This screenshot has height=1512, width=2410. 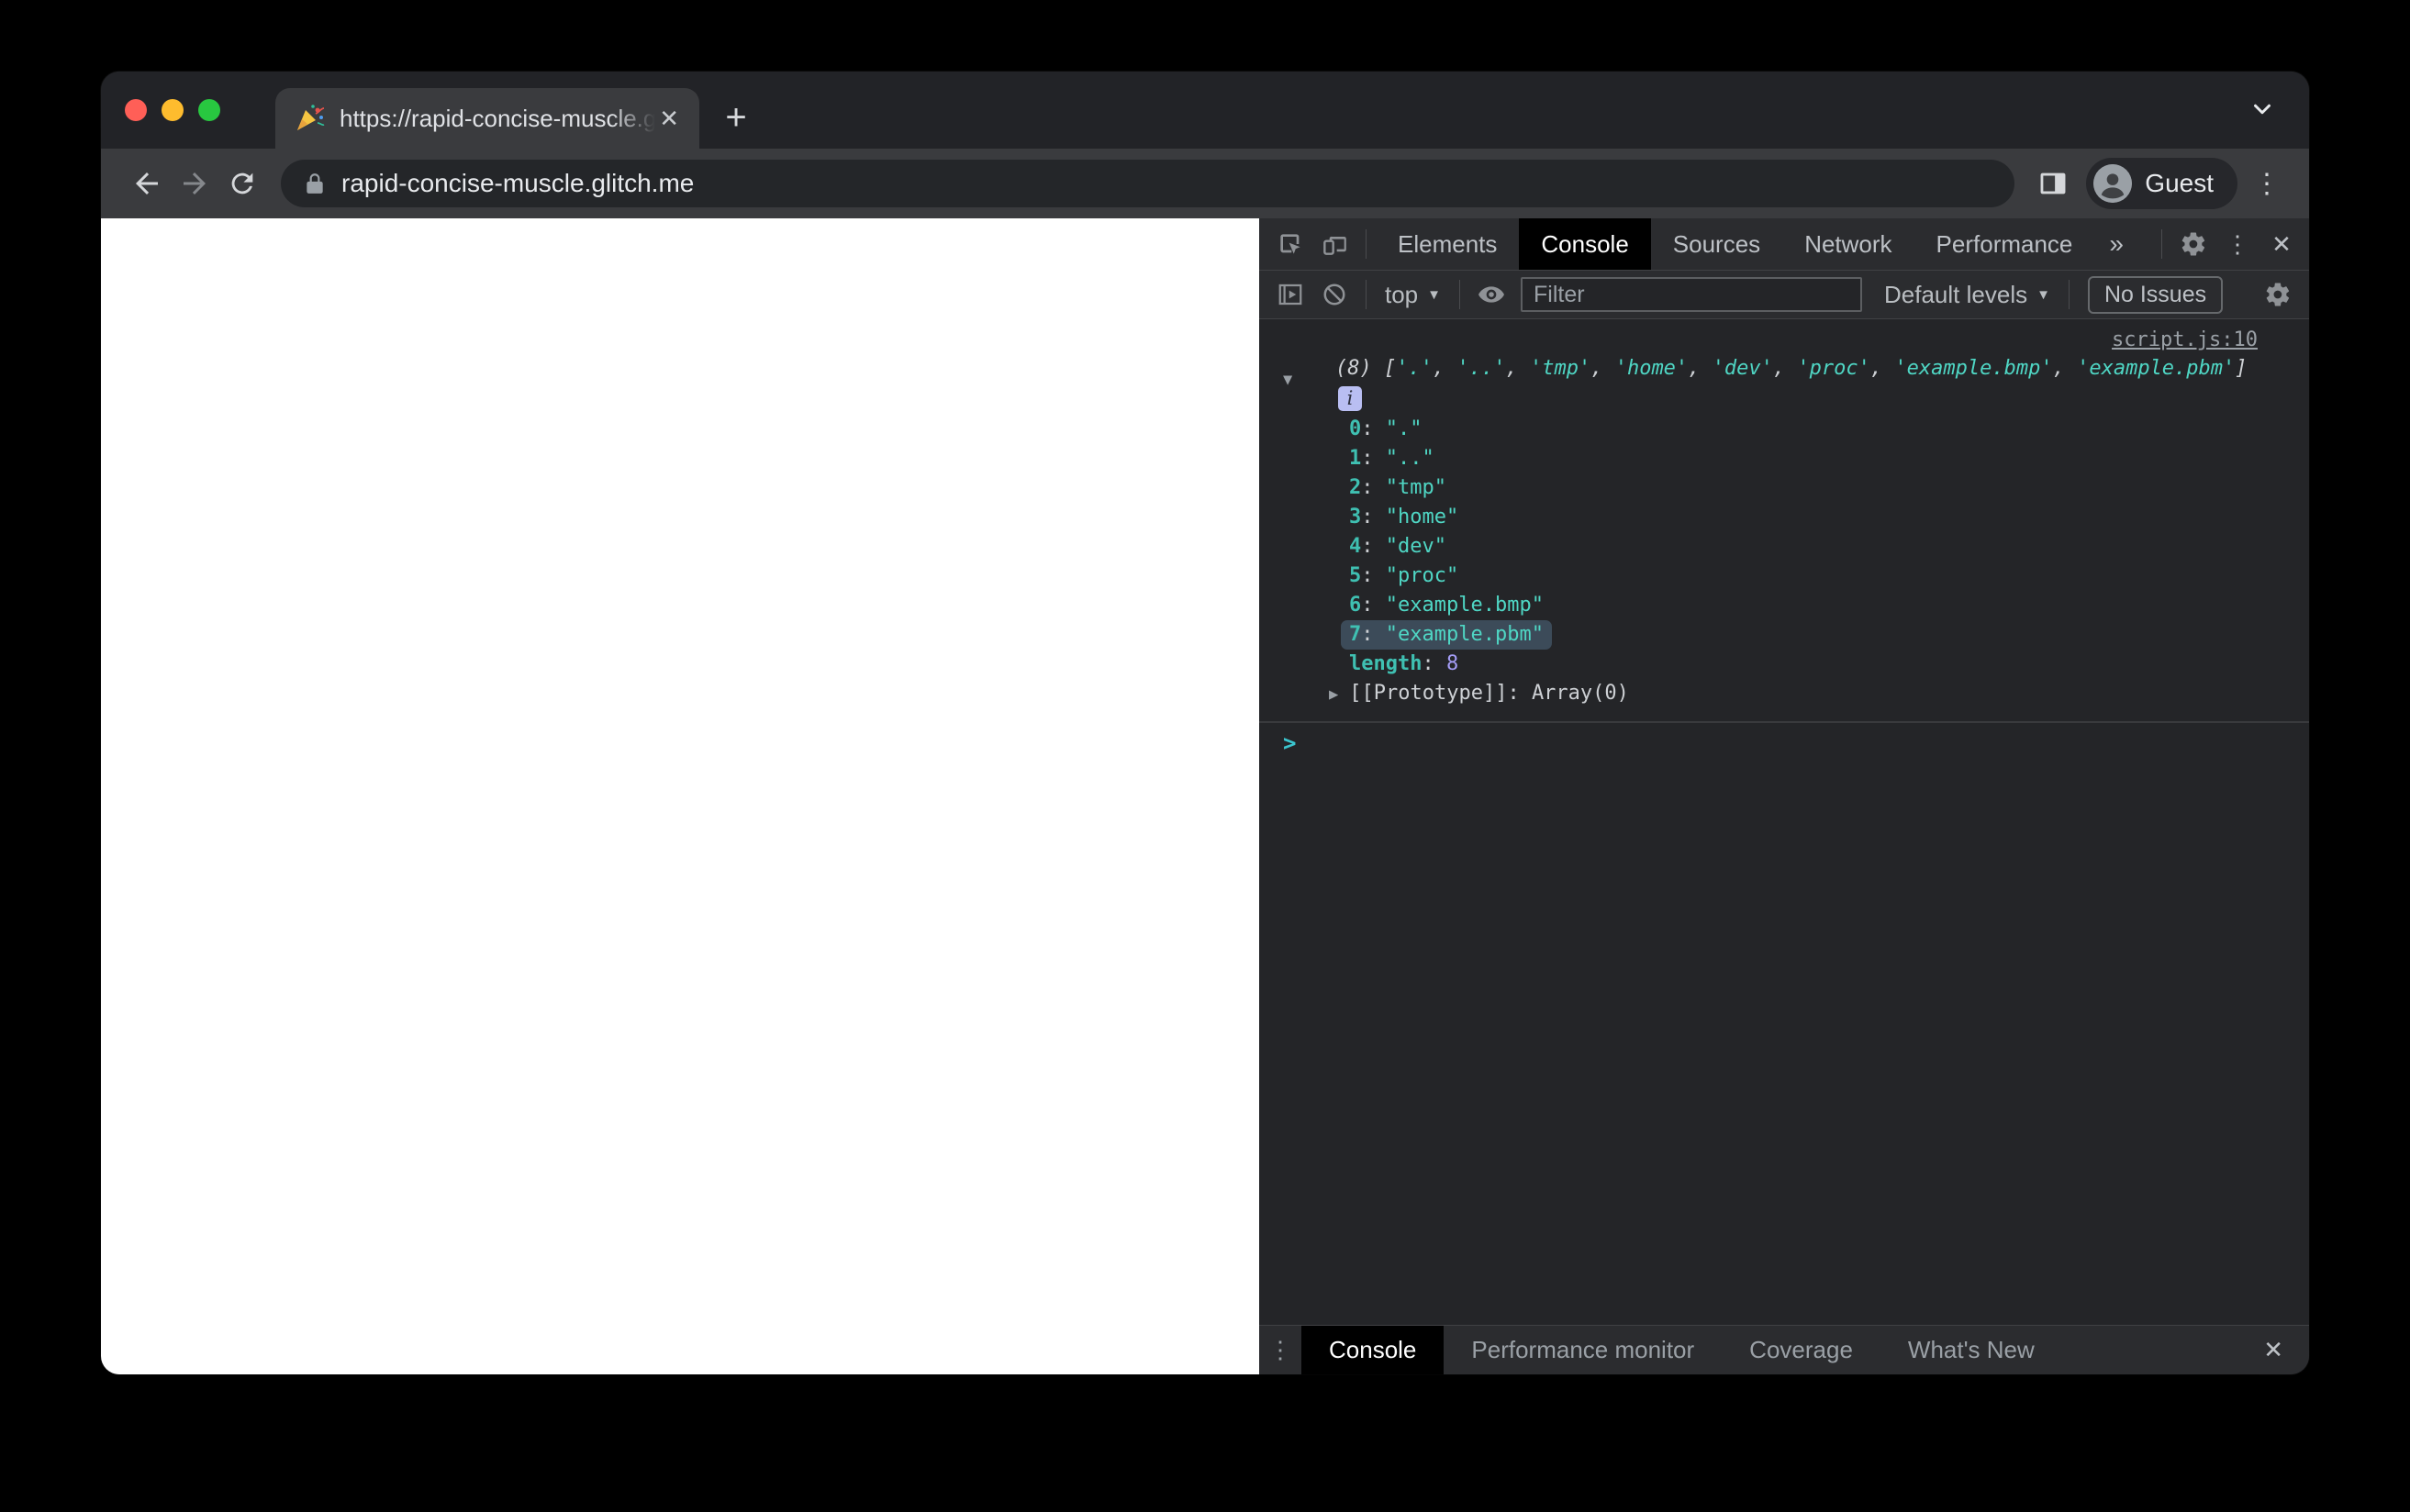 I want to click on context-selector: top ▼, so click(x=1413, y=295).